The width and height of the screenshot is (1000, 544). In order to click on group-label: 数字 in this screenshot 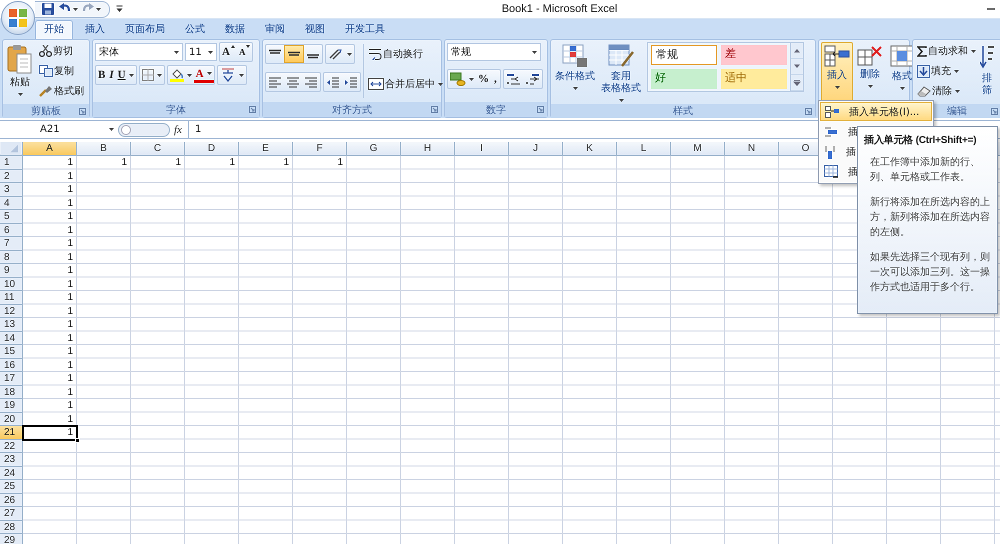, I will do `click(496, 110)`.